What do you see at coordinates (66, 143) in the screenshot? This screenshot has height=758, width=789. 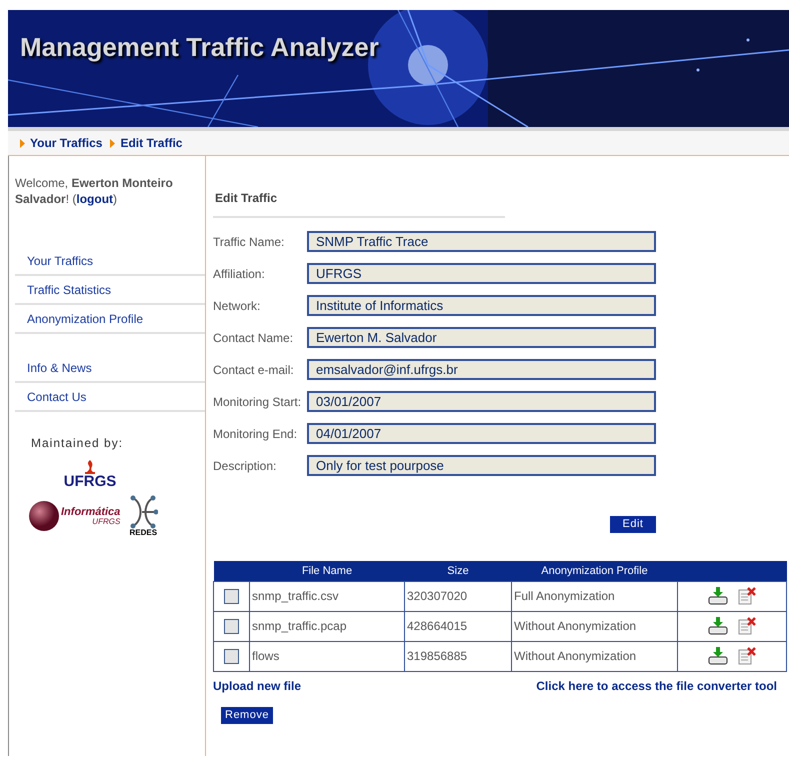 I see `breadcrumb-link: Your Traffics` at bounding box center [66, 143].